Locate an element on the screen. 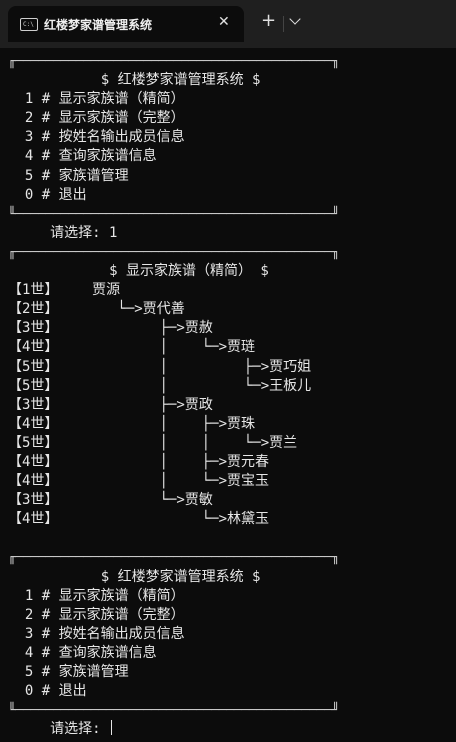 Image resolution: width=456 pixels, height=742 pixels. input-prompt: 请选择: is located at coordinates (232, 729).